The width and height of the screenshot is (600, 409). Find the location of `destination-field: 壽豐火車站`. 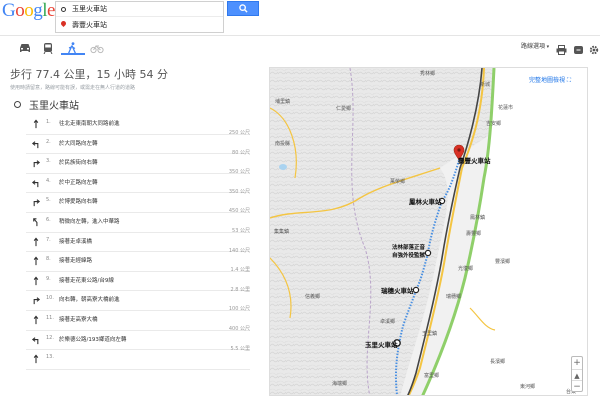

destination-field: 壽豐火車站 is located at coordinates (139, 24).